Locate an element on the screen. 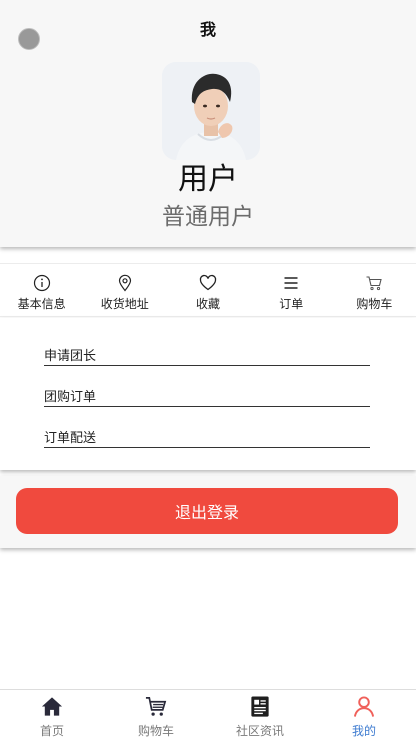  info-icon is located at coordinates (41, 283).